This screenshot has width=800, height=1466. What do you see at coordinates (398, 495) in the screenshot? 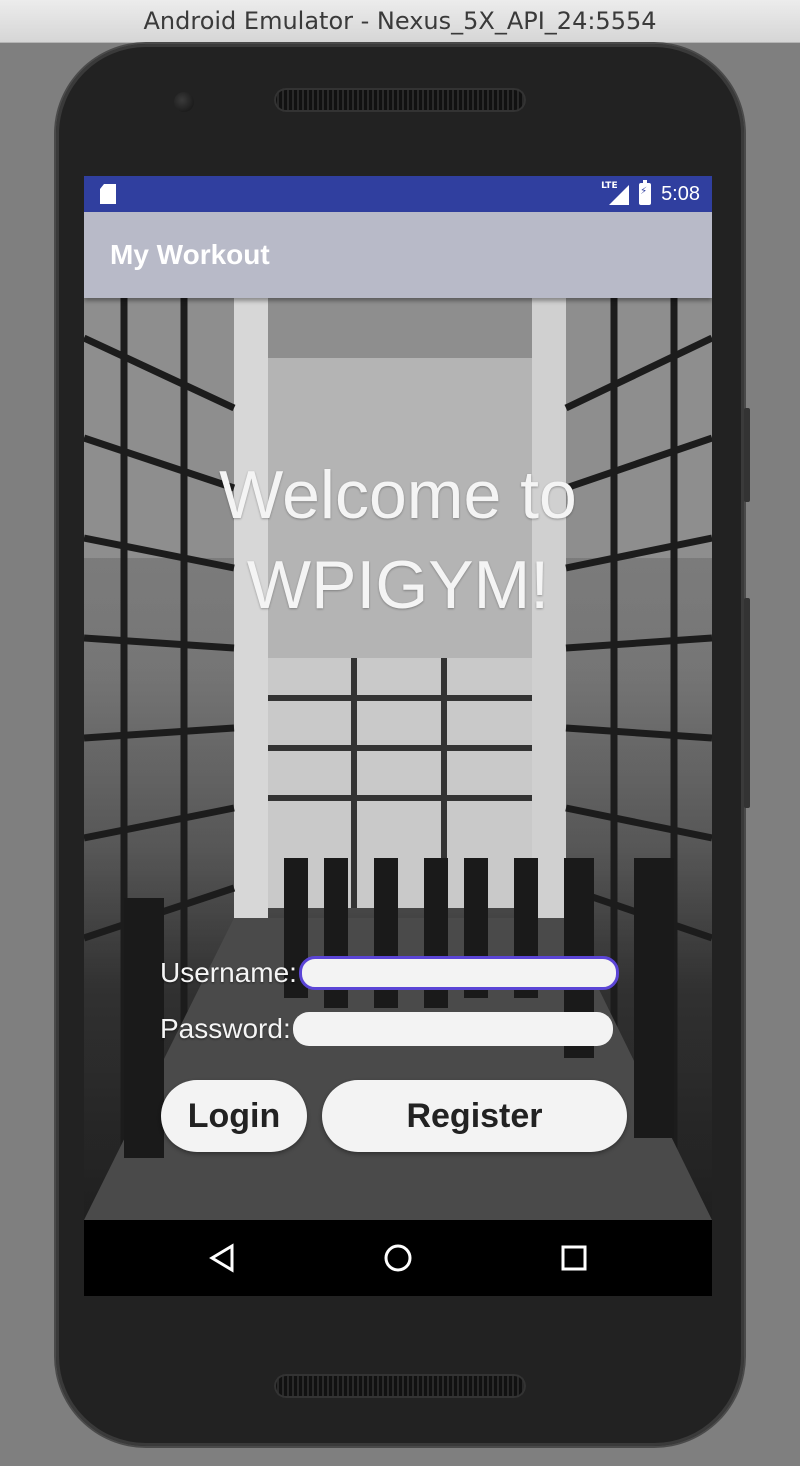
I see `welcome-line-1: Welcome to` at bounding box center [398, 495].